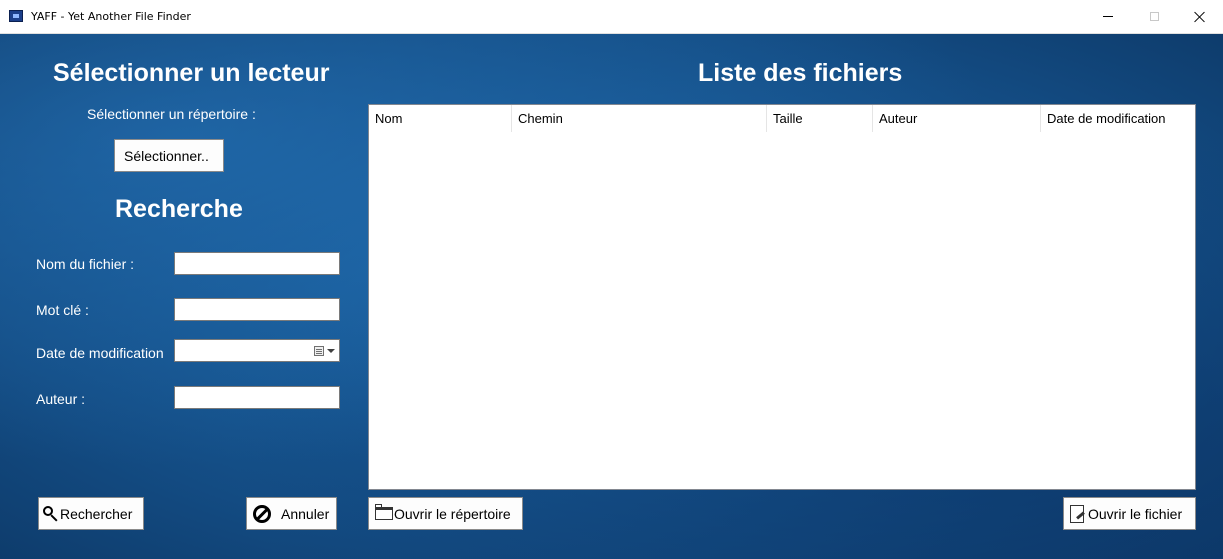  I want to click on search-heading: Recherche, so click(179, 209).